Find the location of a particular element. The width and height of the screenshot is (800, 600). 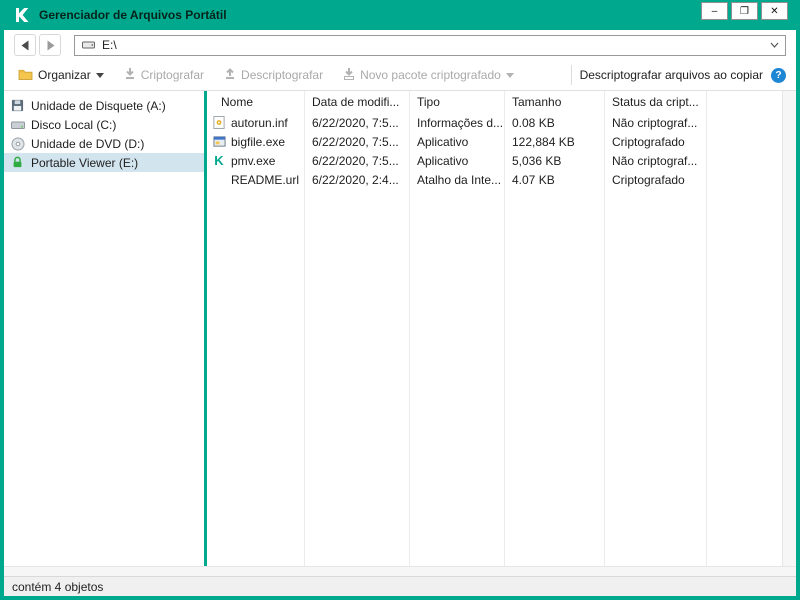

address-text: E:\ is located at coordinates (109, 45).